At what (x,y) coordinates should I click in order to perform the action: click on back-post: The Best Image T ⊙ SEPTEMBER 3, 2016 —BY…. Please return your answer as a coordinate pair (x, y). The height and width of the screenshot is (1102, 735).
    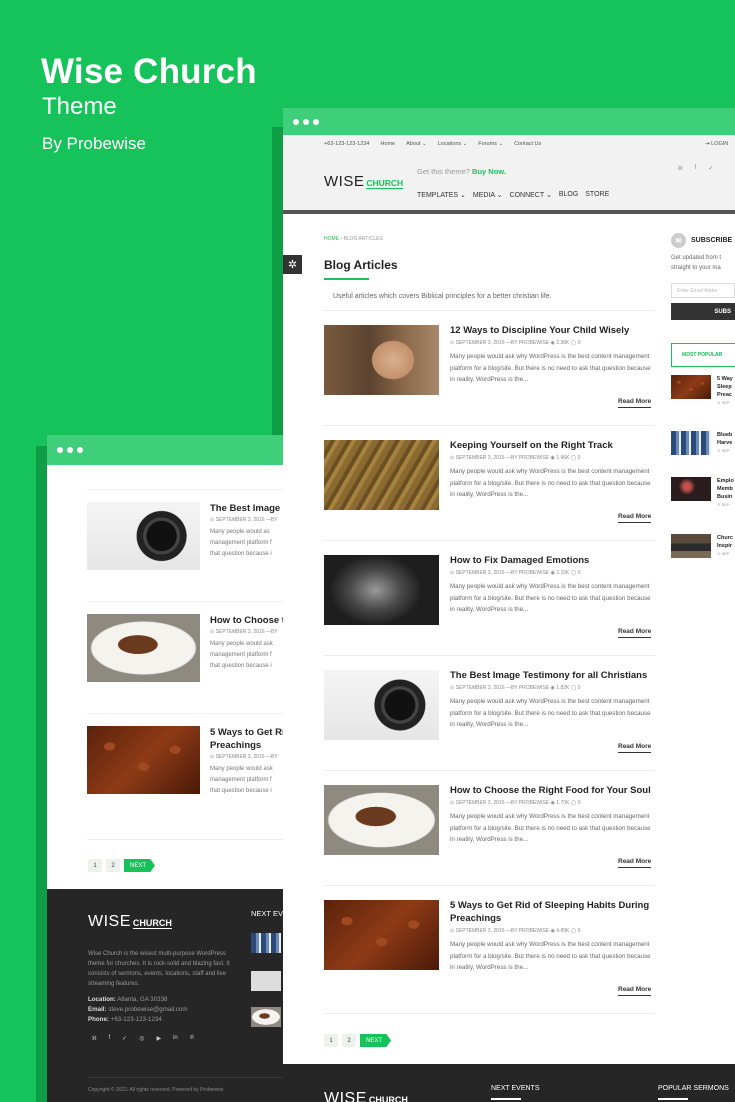
    Looking at the image, I should click on (192, 536).